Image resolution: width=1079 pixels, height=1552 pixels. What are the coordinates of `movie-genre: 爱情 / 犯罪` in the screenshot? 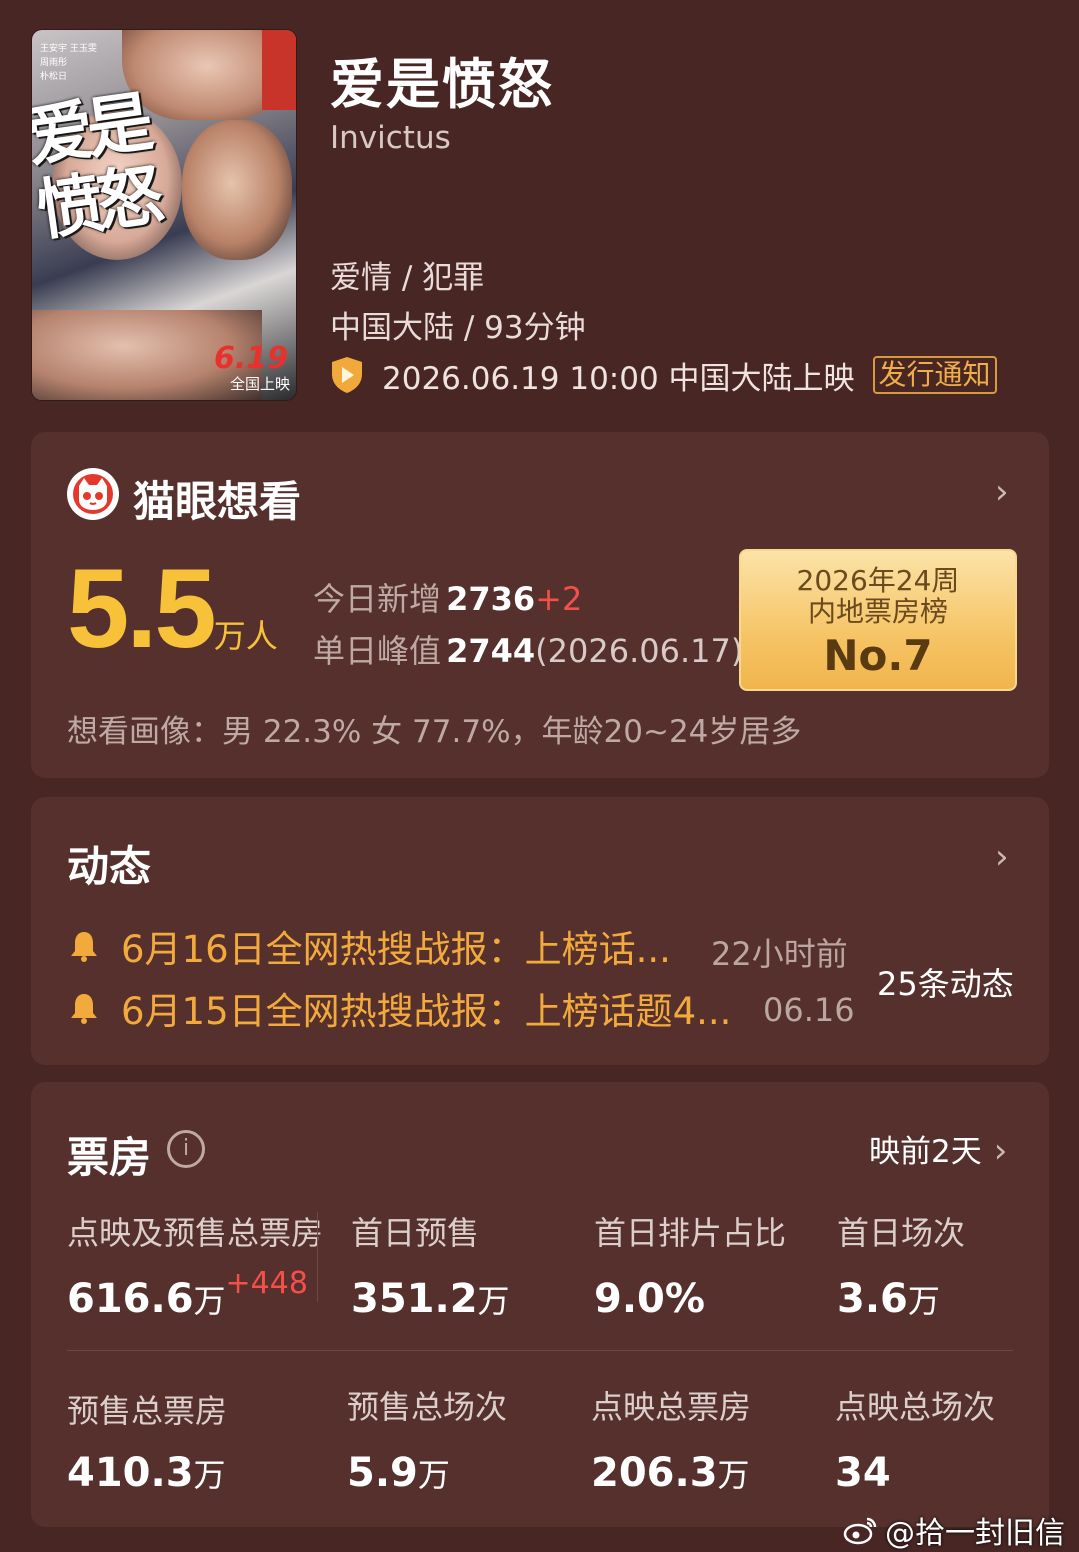 It's located at (407, 278).